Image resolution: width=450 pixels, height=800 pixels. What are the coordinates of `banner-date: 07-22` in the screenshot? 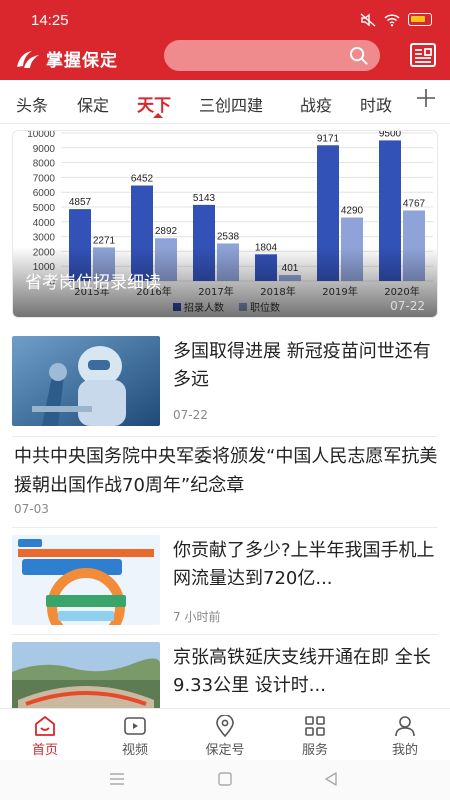 It's located at (407, 306).